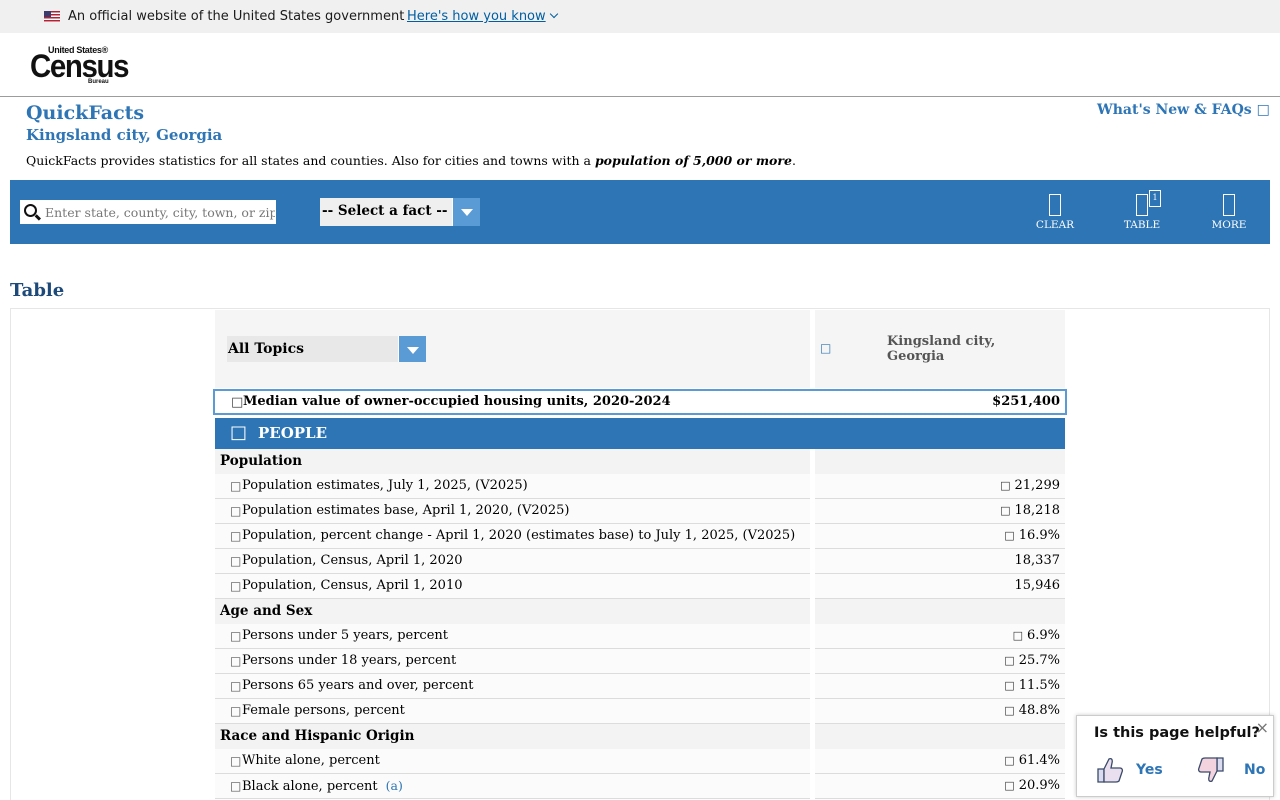  I want to click on group-header-row: Population, so click(640, 461).